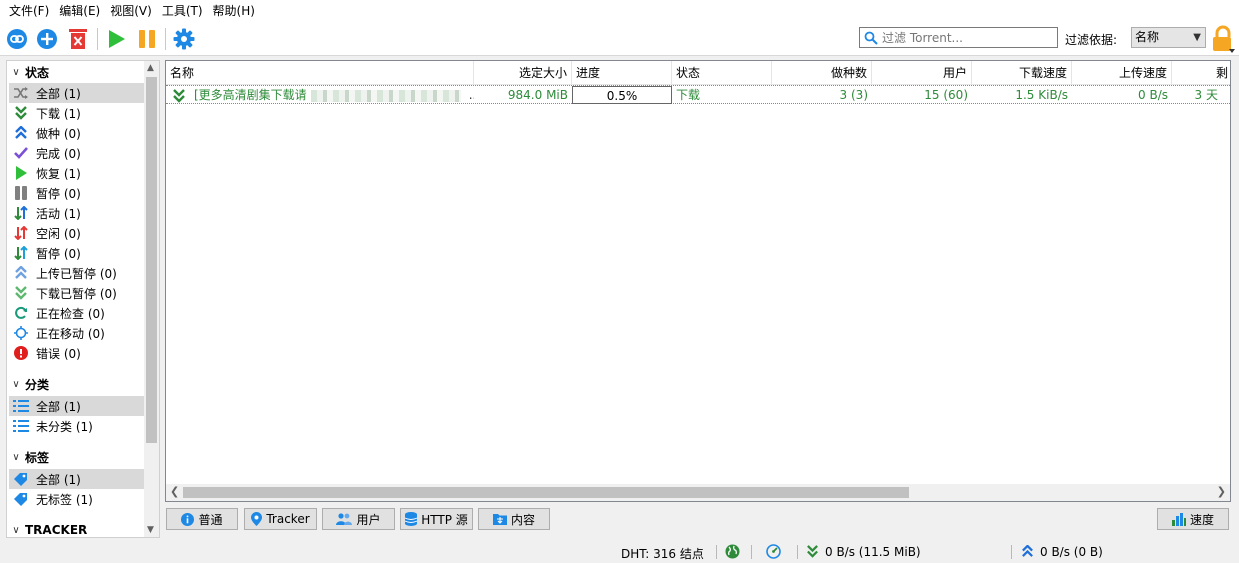 Image resolution: width=1239 pixels, height=563 pixels. Describe the element at coordinates (76, 93) in the screenshot. I see `status-item-all: 全部 (1)` at that location.